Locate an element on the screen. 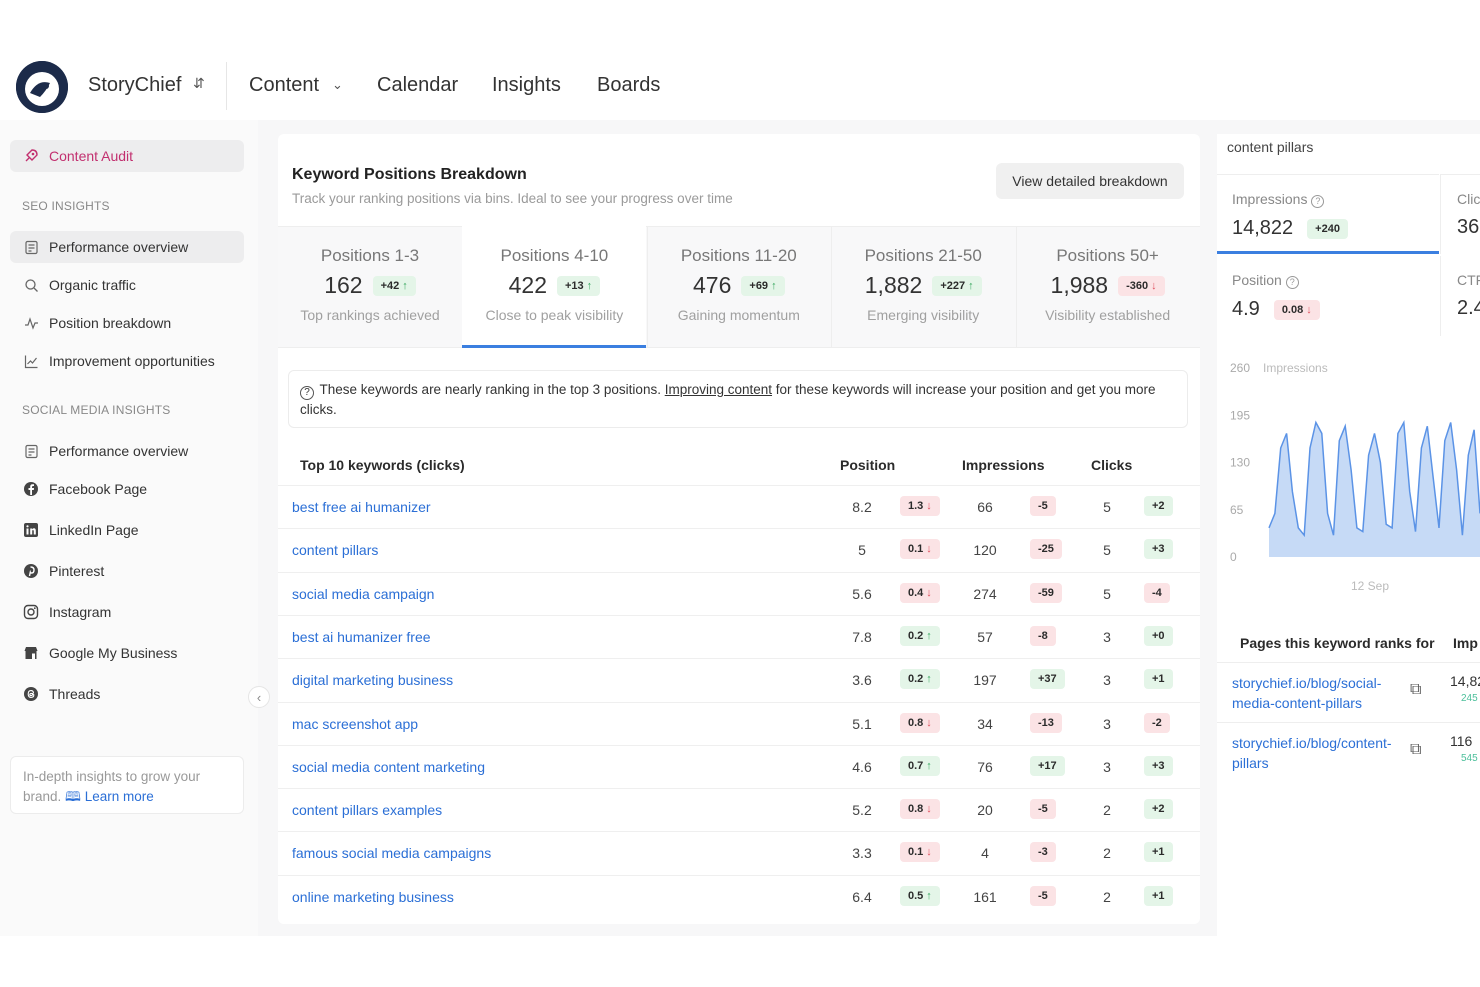  impressions-delta-badge: +37 is located at coordinates (1047, 679).